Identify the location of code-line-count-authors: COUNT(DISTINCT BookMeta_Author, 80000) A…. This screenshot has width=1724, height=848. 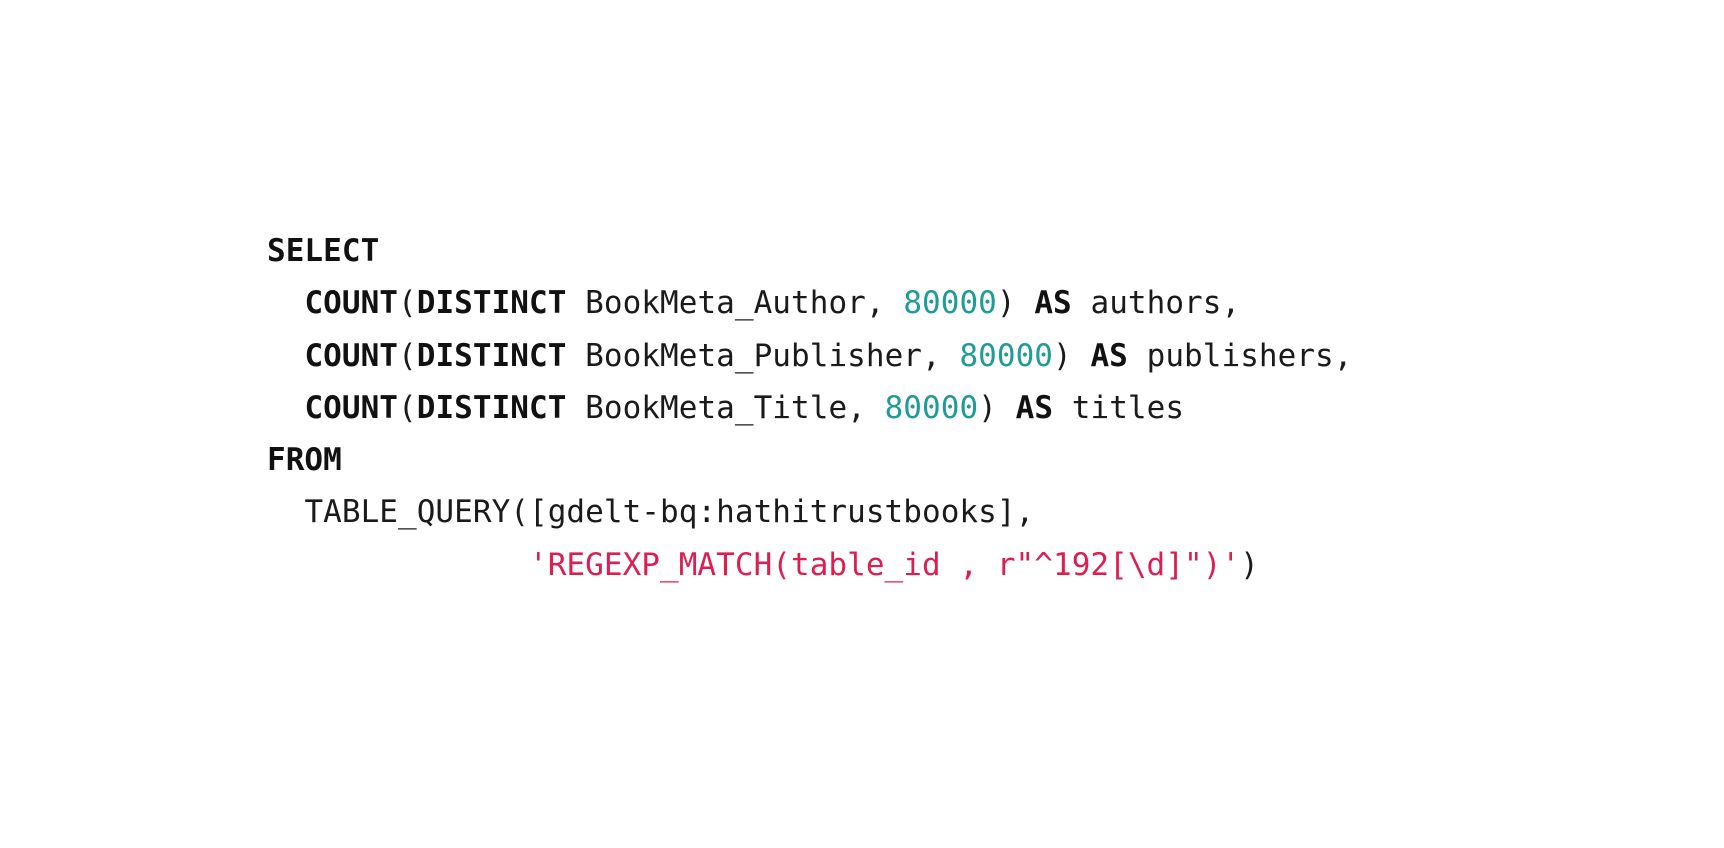
(809, 303).